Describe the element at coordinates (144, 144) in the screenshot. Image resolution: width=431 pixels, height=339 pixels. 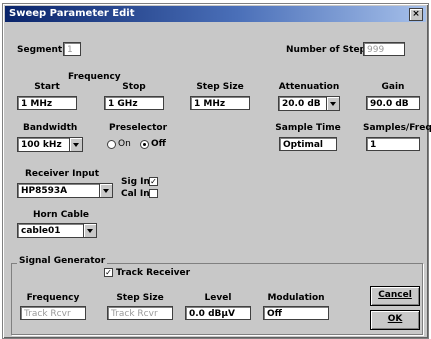
I see `preselector-off-radio` at that location.